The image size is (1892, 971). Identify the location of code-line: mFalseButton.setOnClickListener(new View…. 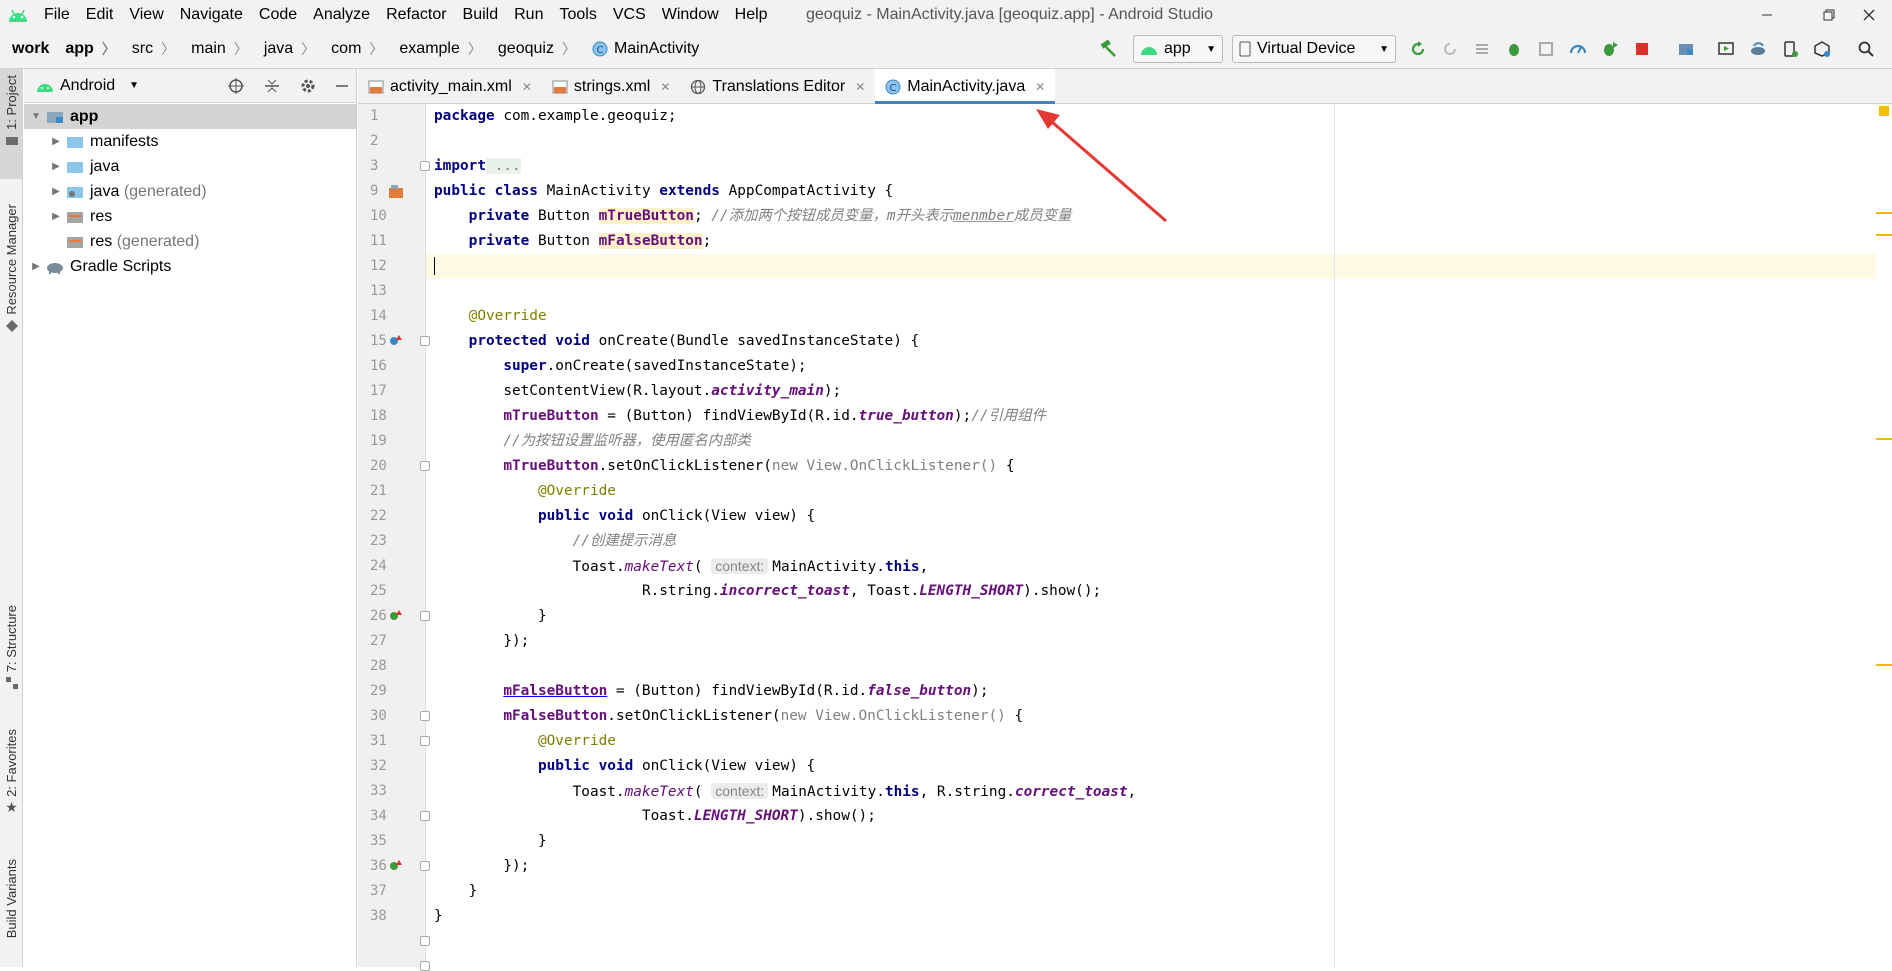
(763, 716).